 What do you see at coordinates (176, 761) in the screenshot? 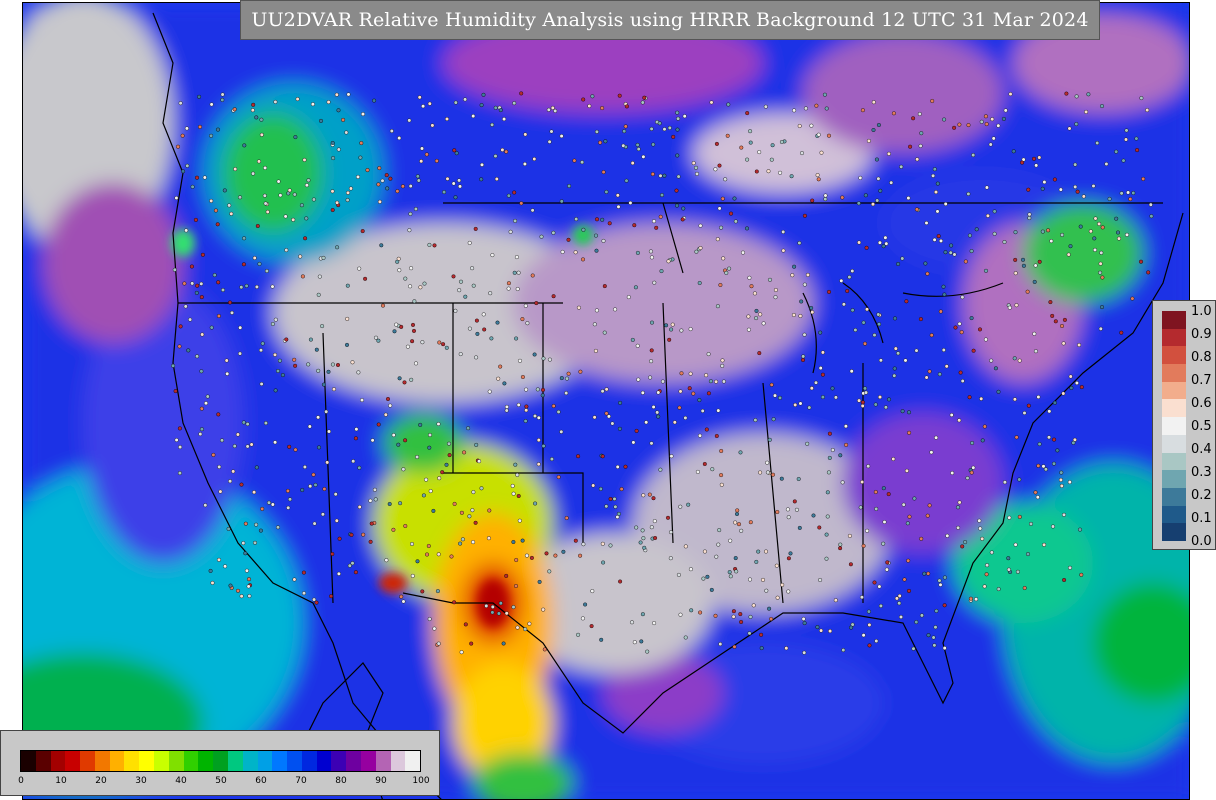
I see `rh-colorbar-segment` at bounding box center [176, 761].